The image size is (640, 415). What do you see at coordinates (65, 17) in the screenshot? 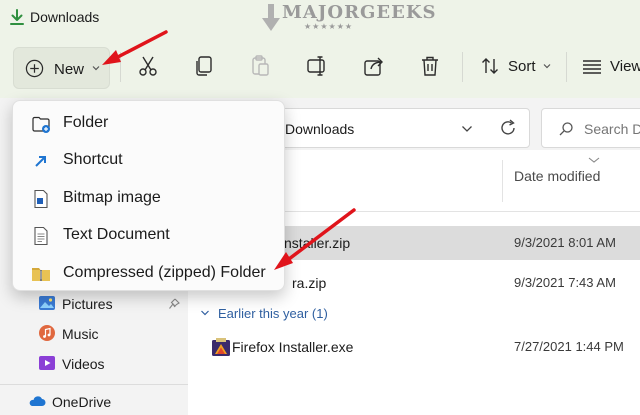
I see `window-title: Downloads` at bounding box center [65, 17].